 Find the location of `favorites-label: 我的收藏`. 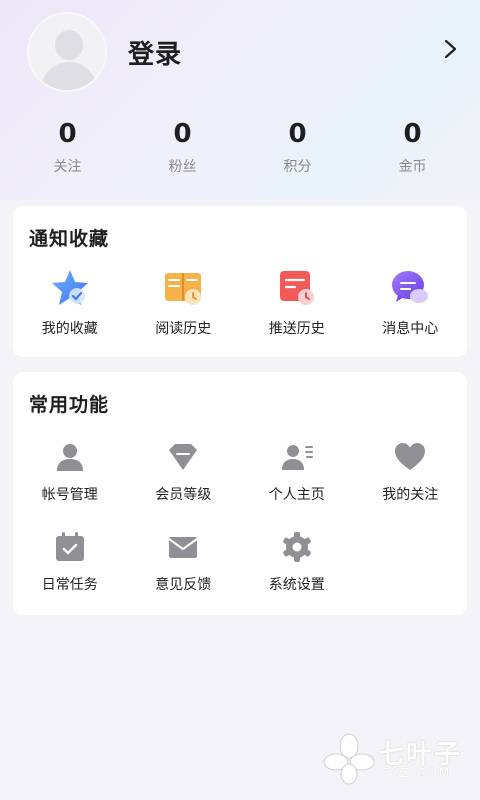

favorites-label: 我的收藏 is located at coordinates (69, 329).